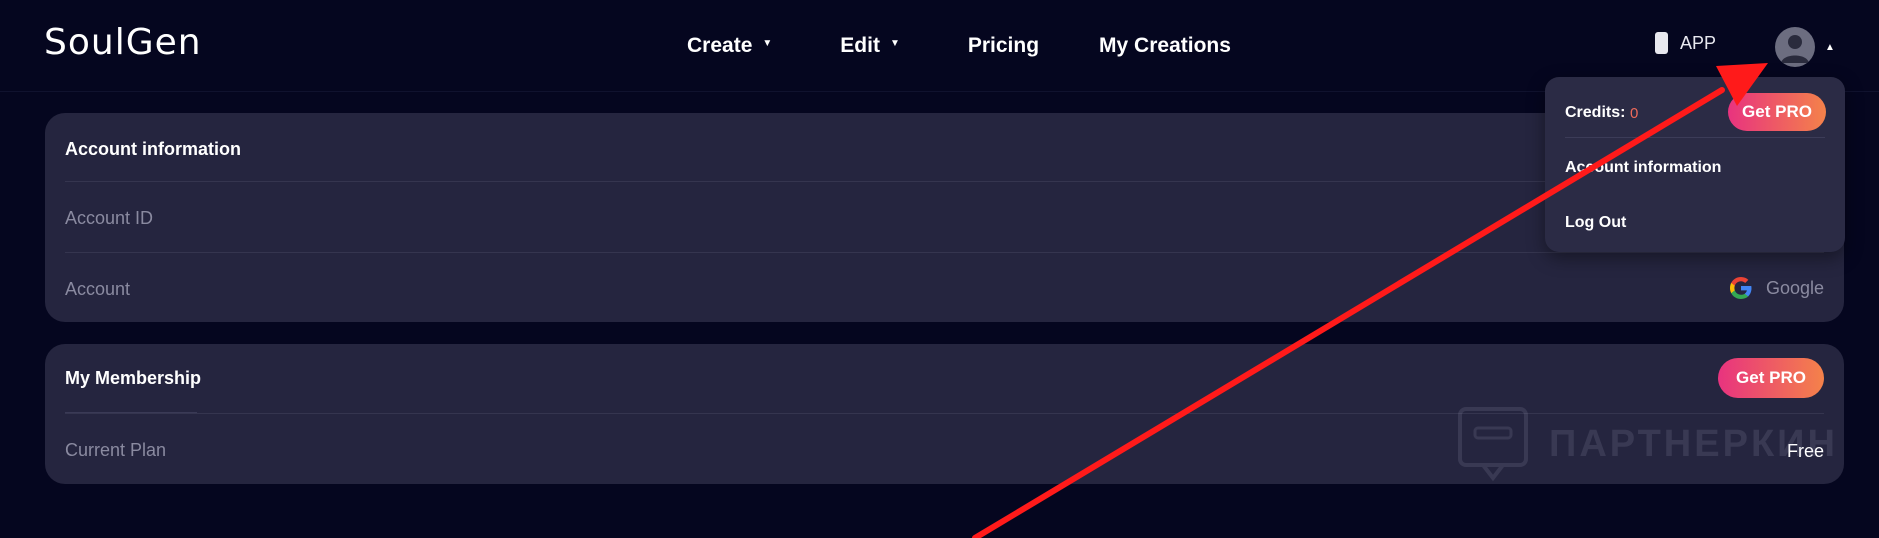 This screenshot has width=1879, height=538. I want to click on account-provider-text: Google, so click(1794, 287).